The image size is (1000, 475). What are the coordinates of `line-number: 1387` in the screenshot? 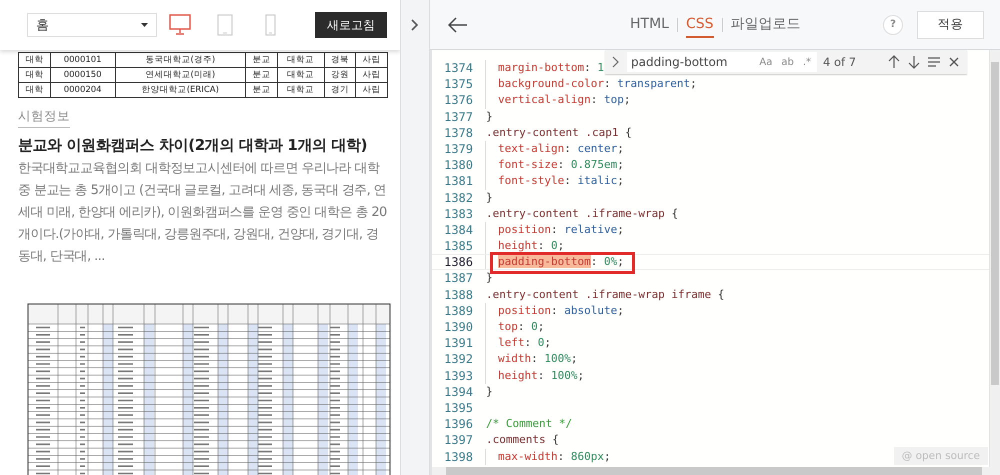 It's located at (458, 278).